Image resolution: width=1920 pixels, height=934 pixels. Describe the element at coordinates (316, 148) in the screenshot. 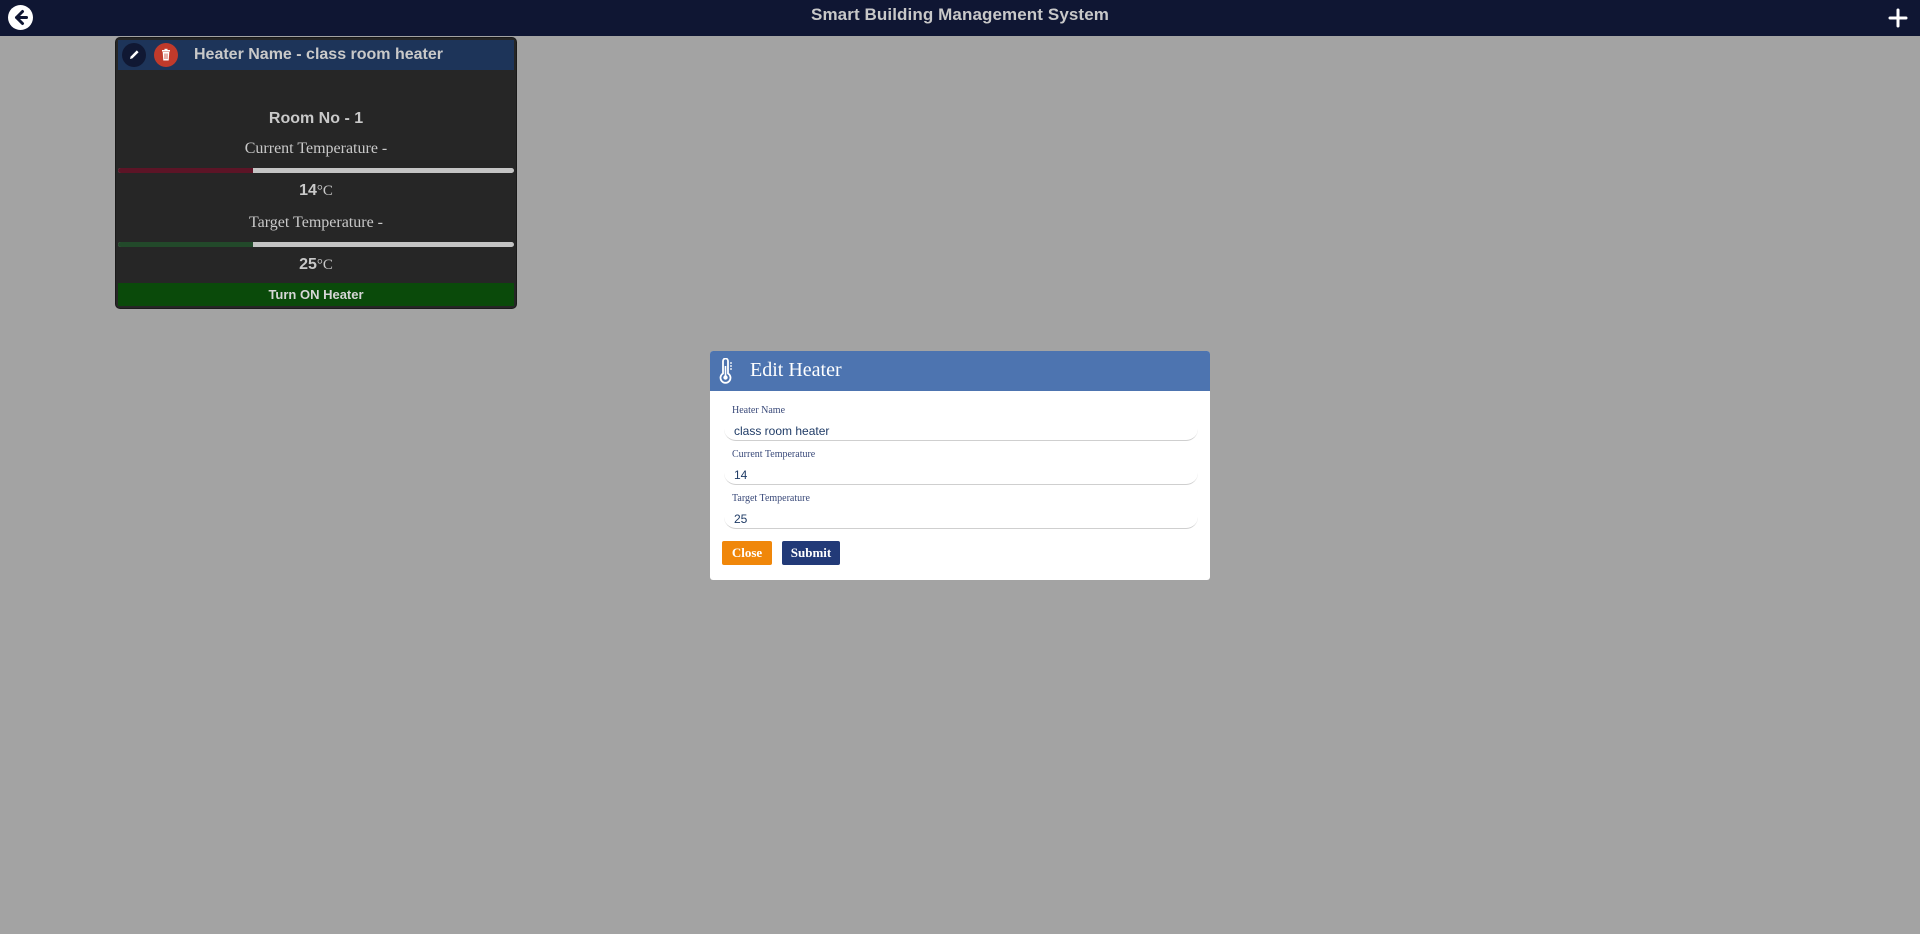

I see `current-temperature-label: Current Temperature -` at that location.